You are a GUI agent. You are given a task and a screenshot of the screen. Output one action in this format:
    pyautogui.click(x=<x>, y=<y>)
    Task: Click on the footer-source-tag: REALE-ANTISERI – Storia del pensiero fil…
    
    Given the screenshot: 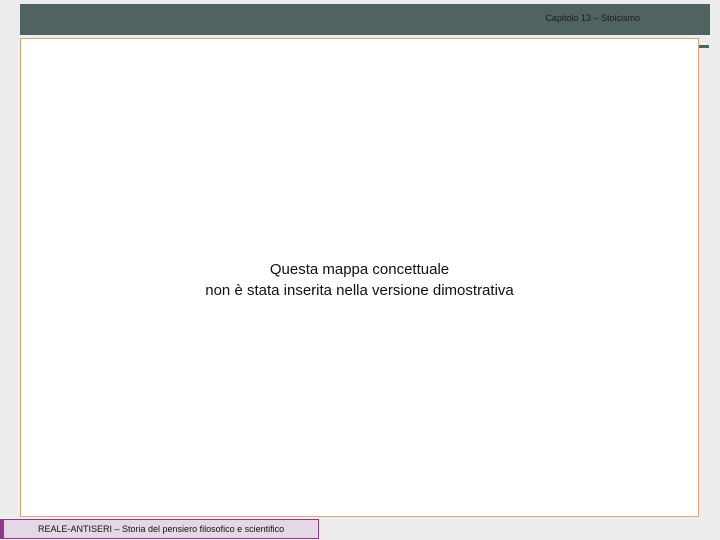 What is the action you would take?
    pyautogui.click(x=159, y=529)
    